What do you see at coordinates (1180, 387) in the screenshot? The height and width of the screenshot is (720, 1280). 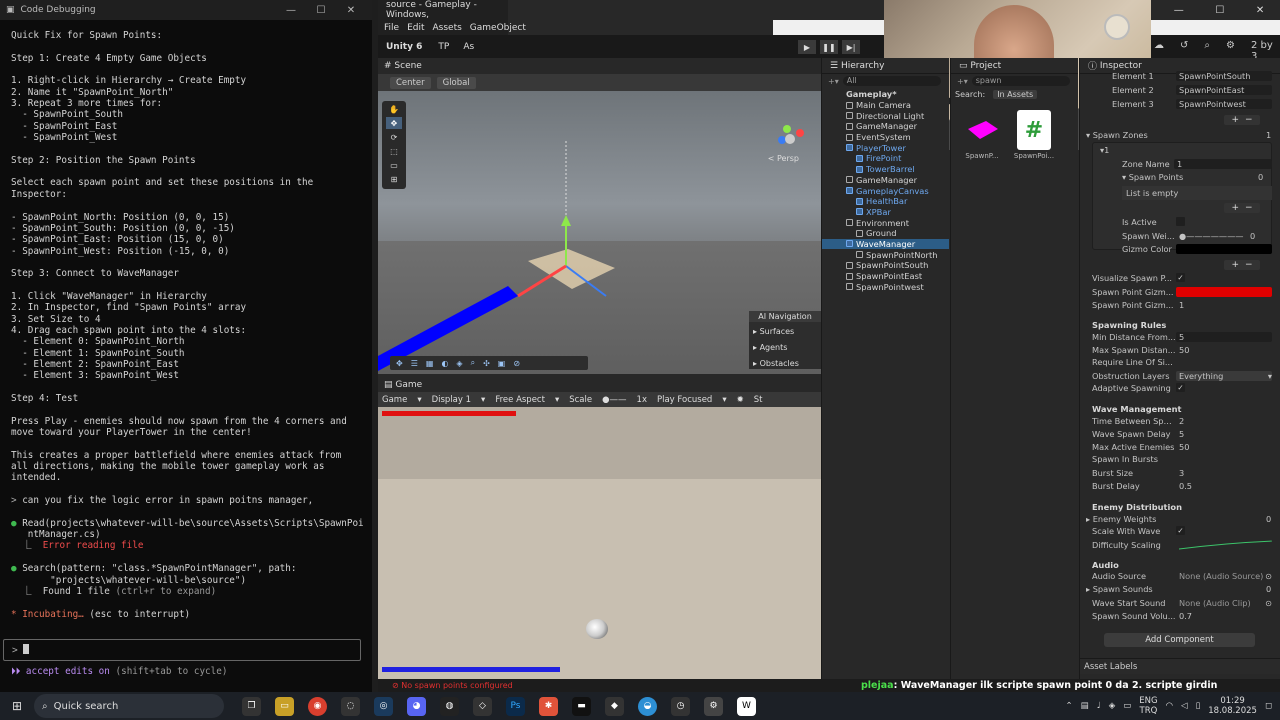 I see `adaptive-checkbox: ✓` at bounding box center [1180, 387].